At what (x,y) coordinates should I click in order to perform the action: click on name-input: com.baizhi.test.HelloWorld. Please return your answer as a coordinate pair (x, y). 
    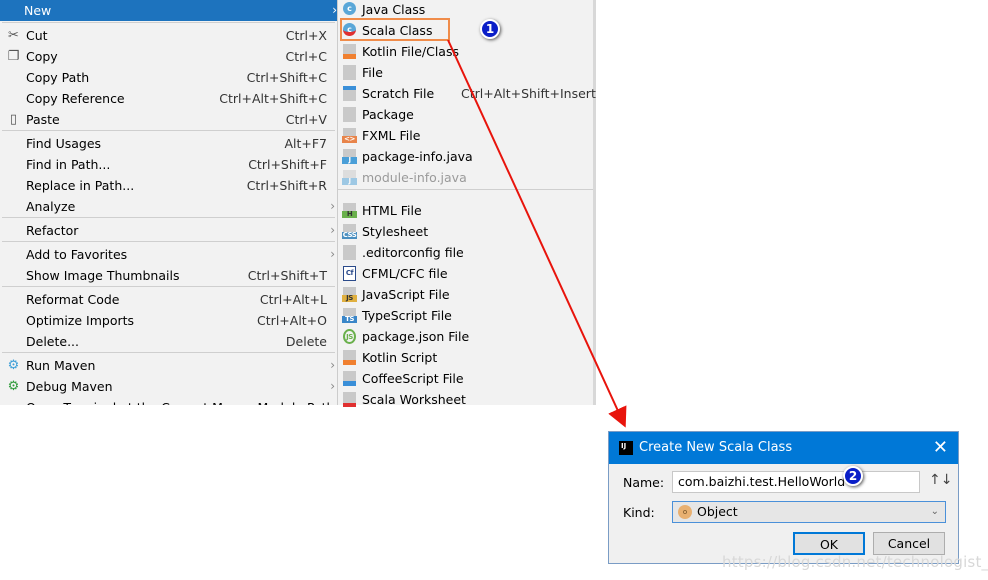
    Looking at the image, I should click on (796, 482).